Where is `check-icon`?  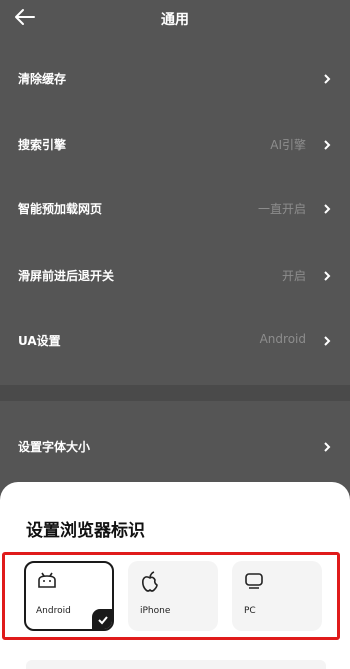 check-icon is located at coordinates (102, 619).